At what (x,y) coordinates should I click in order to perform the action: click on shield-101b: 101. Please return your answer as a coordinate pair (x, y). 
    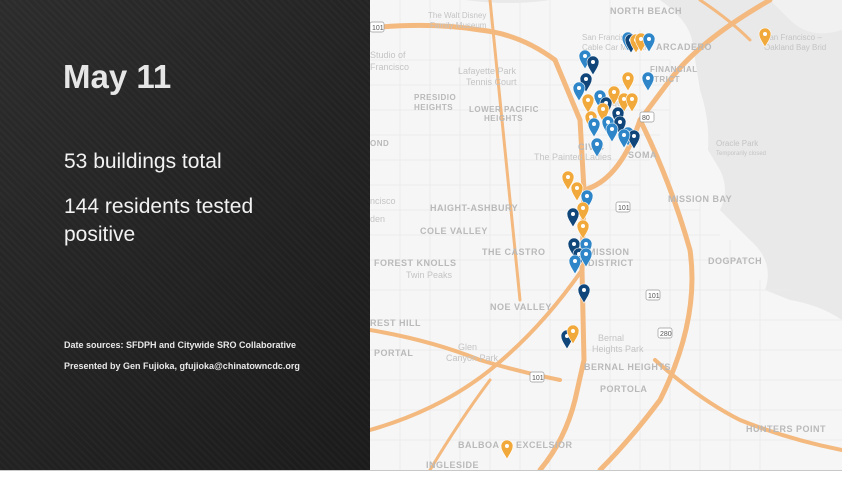
    Looking at the image, I should click on (624, 208).